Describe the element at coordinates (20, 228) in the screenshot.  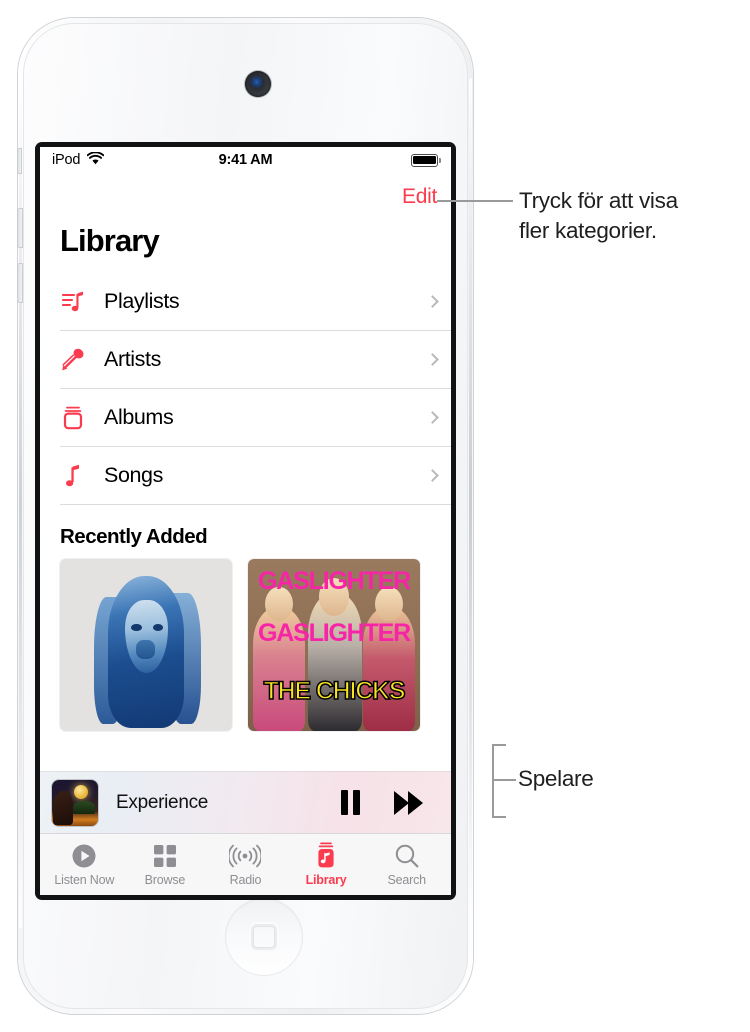
I see `volume-up-button` at that location.